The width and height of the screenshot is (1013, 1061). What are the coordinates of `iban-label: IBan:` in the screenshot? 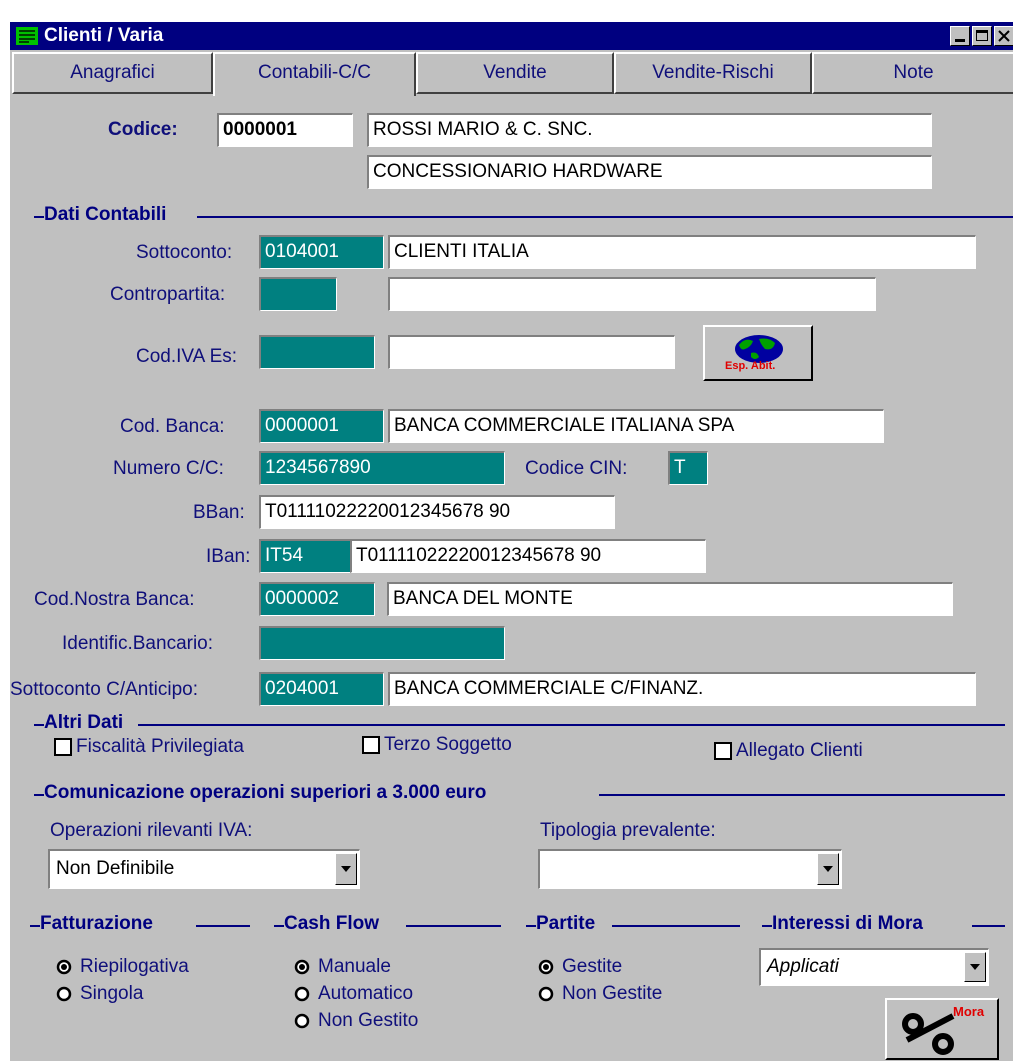 It's located at (228, 556).